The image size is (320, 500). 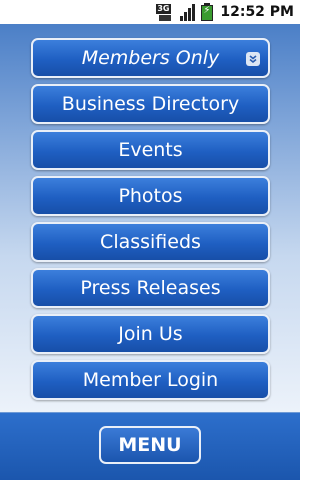 I want to click on status-bar: 3G ⚡ 12:52 PM, so click(x=150, y=12).